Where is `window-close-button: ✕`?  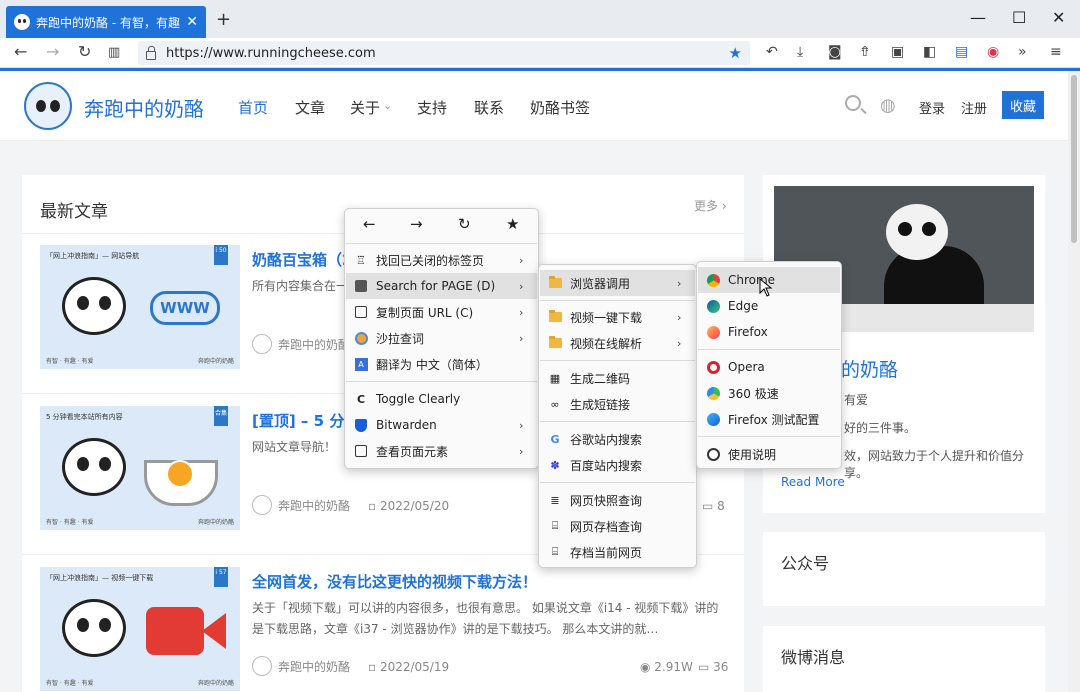 window-close-button: ✕ is located at coordinates (1058, 17).